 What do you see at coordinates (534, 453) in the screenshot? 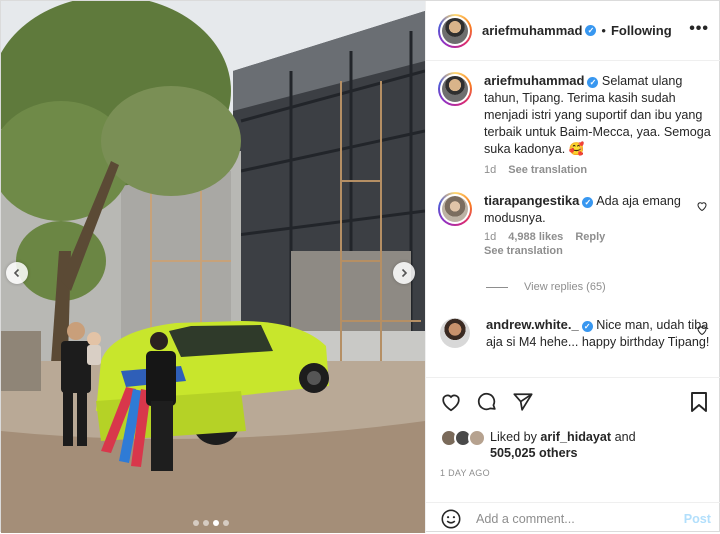
I see `other-likes-count: 505,025 others` at bounding box center [534, 453].